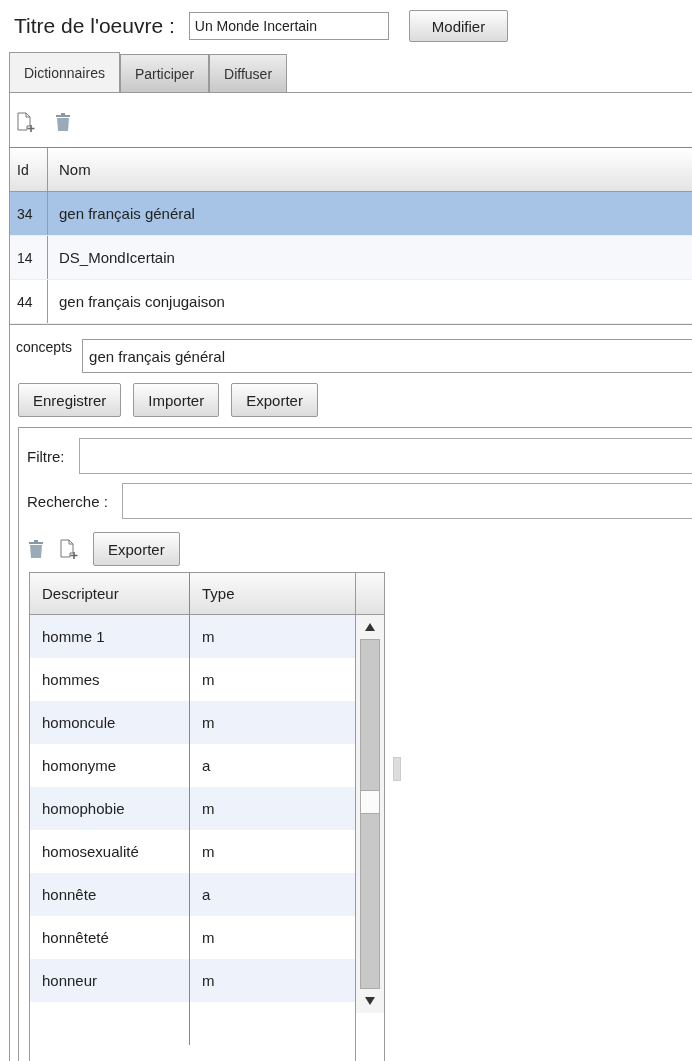 This screenshot has height=1061, width=692. Describe the element at coordinates (212, 593) in the screenshot. I see `column-header: Type` at that location.